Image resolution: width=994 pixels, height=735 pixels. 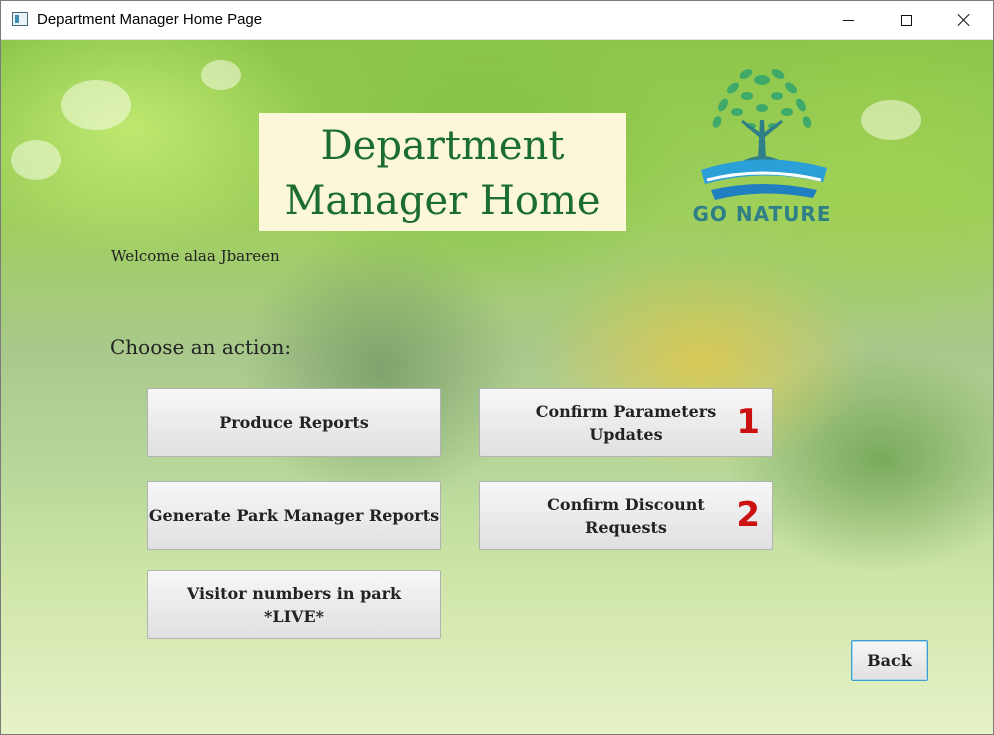 I want to click on confirm-discount-requests-button: Confirm Discount Requests 2, so click(x=626, y=515).